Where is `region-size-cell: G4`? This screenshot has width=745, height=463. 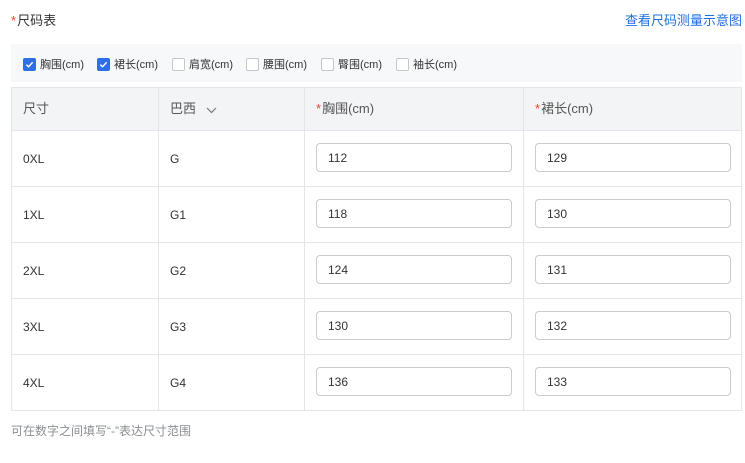
region-size-cell: G4 is located at coordinates (231, 383).